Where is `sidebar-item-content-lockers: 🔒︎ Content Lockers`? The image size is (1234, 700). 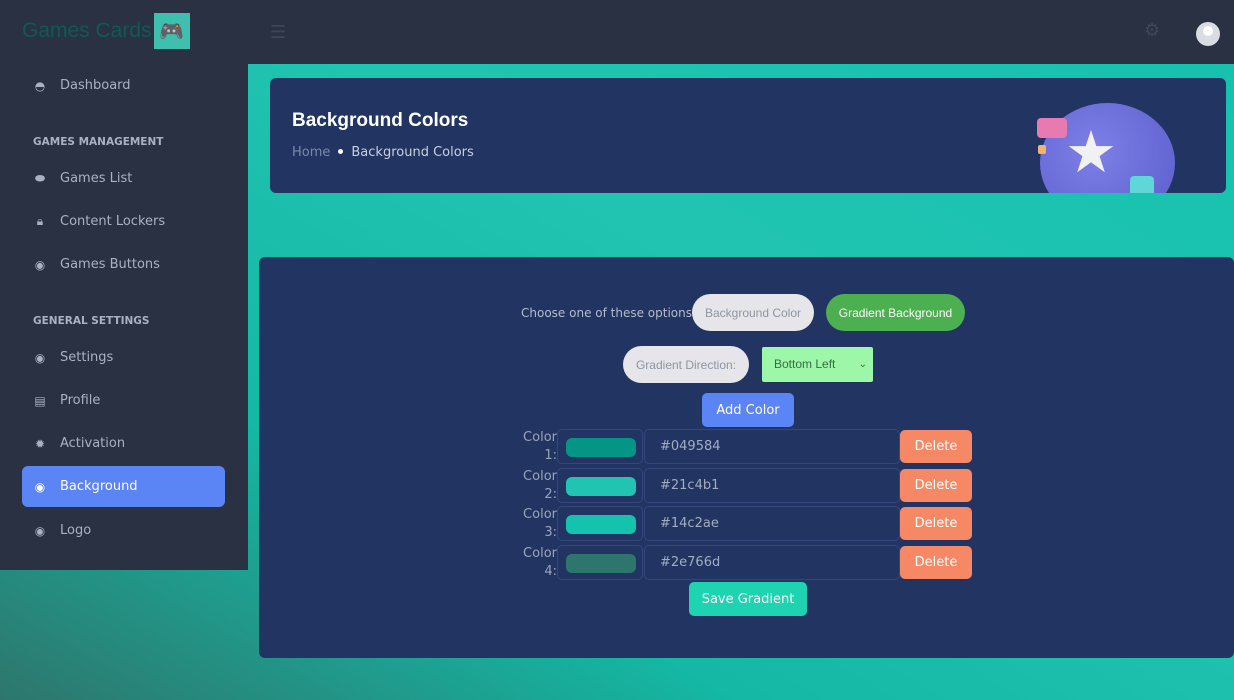
sidebar-item-content-lockers: 🔒︎ Content Lockers is located at coordinates (123, 221).